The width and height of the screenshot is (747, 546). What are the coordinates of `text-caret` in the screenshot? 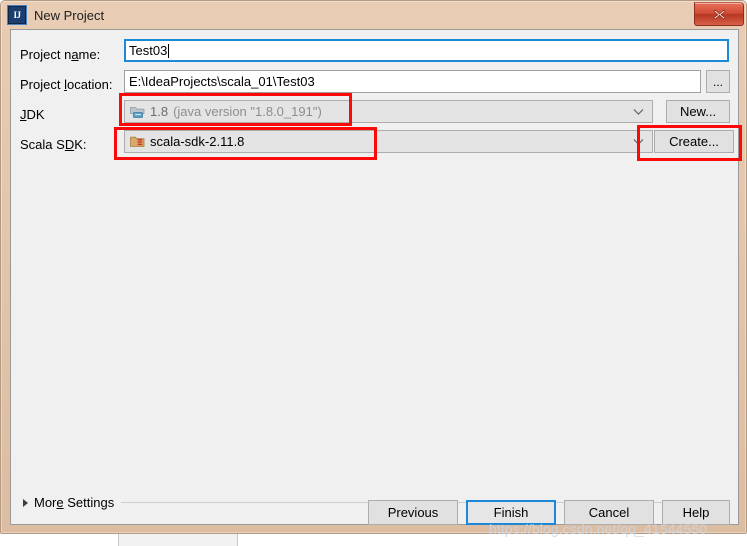 It's located at (169, 50).